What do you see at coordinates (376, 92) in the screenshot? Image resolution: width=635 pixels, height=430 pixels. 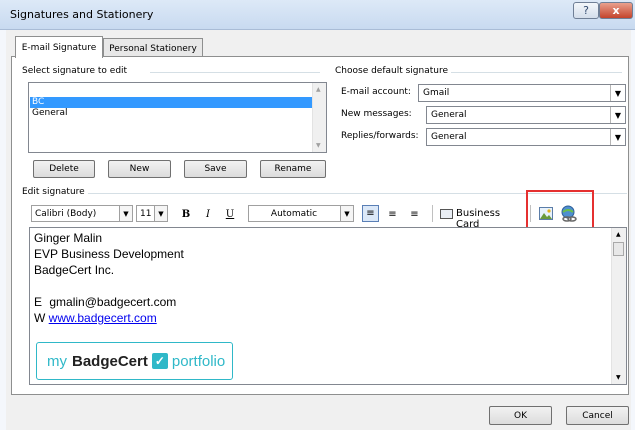 I see `email-account-label: E-mail account:` at bounding box center [376, 92].